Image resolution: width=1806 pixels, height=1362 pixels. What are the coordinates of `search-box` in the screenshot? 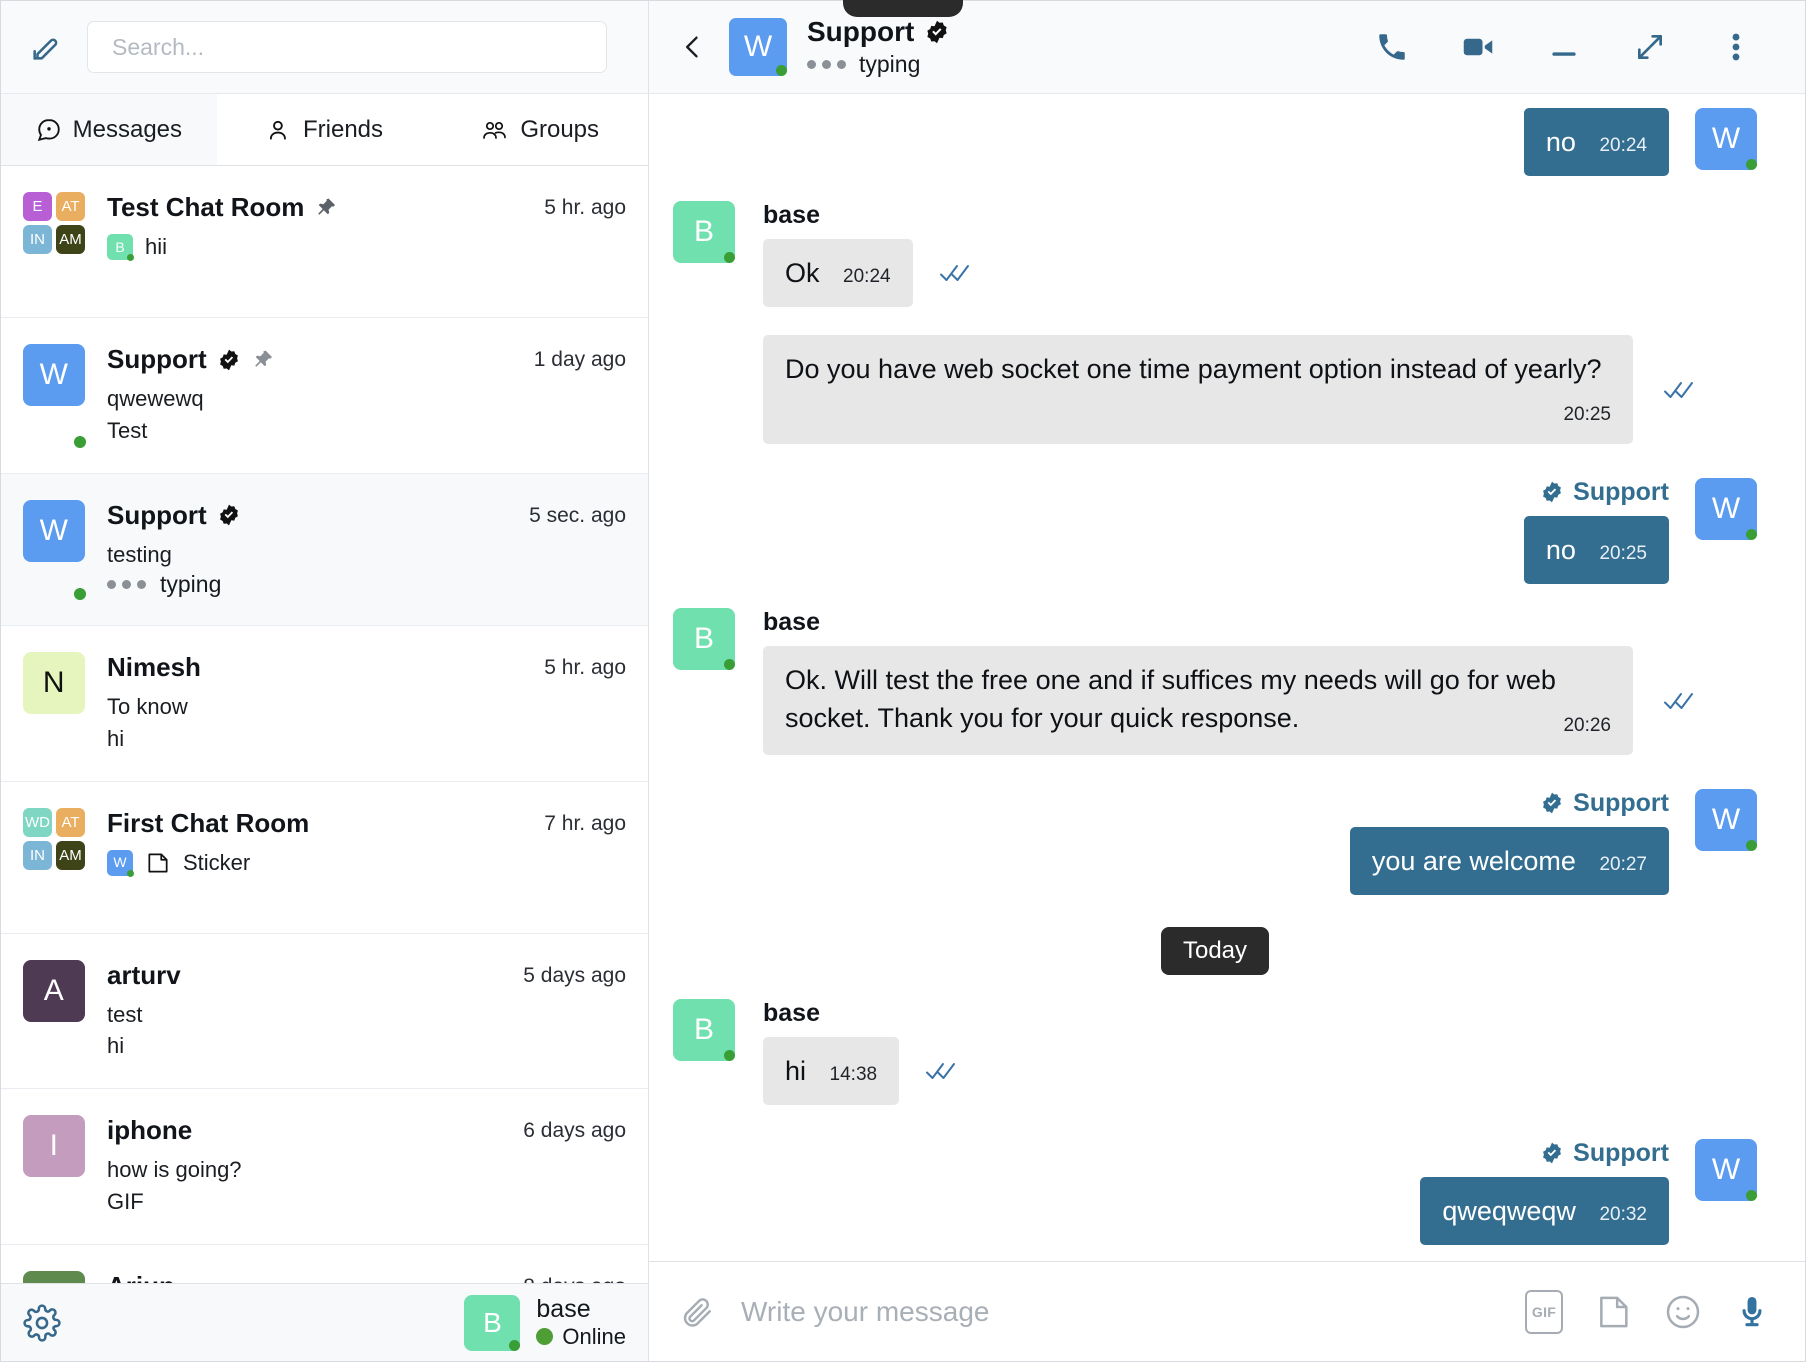 It's located at (347, 47).